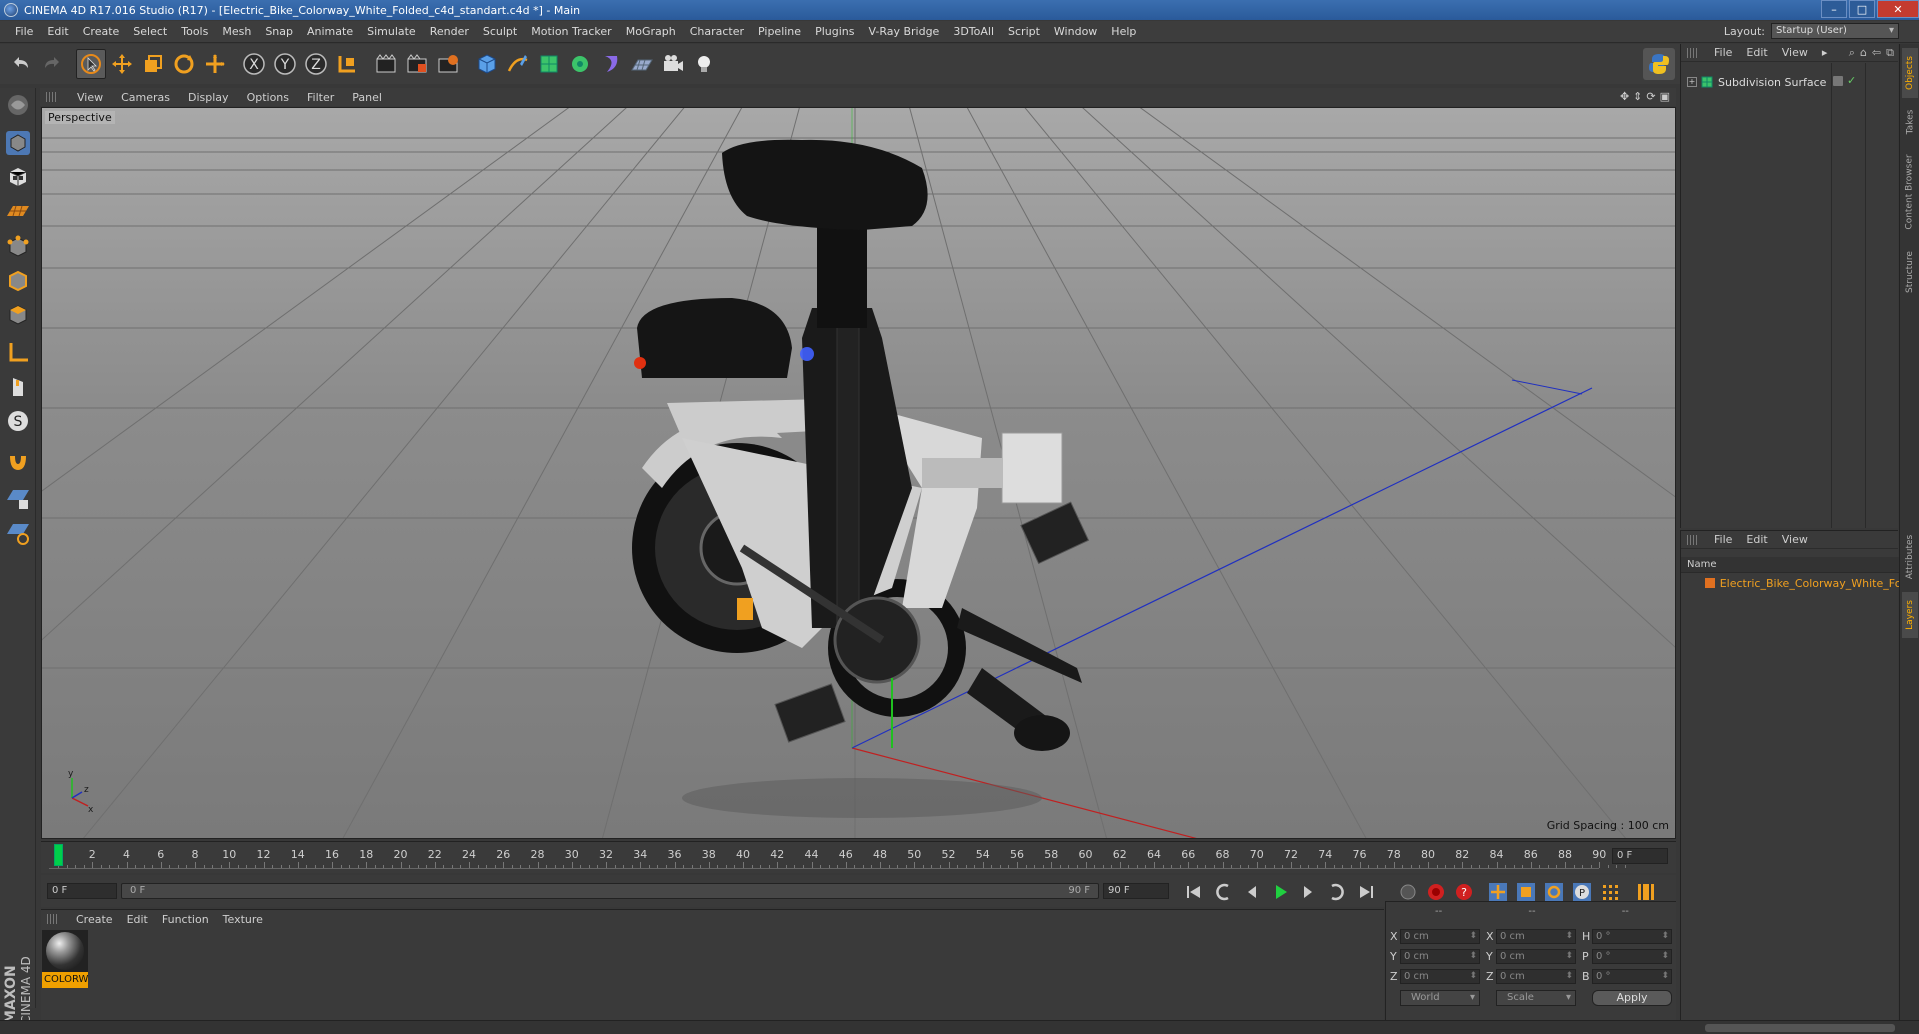 The height and width of the screenshot is (1034, 1919). I want to click on viewport-menu-options: Options, so click(268, 97).